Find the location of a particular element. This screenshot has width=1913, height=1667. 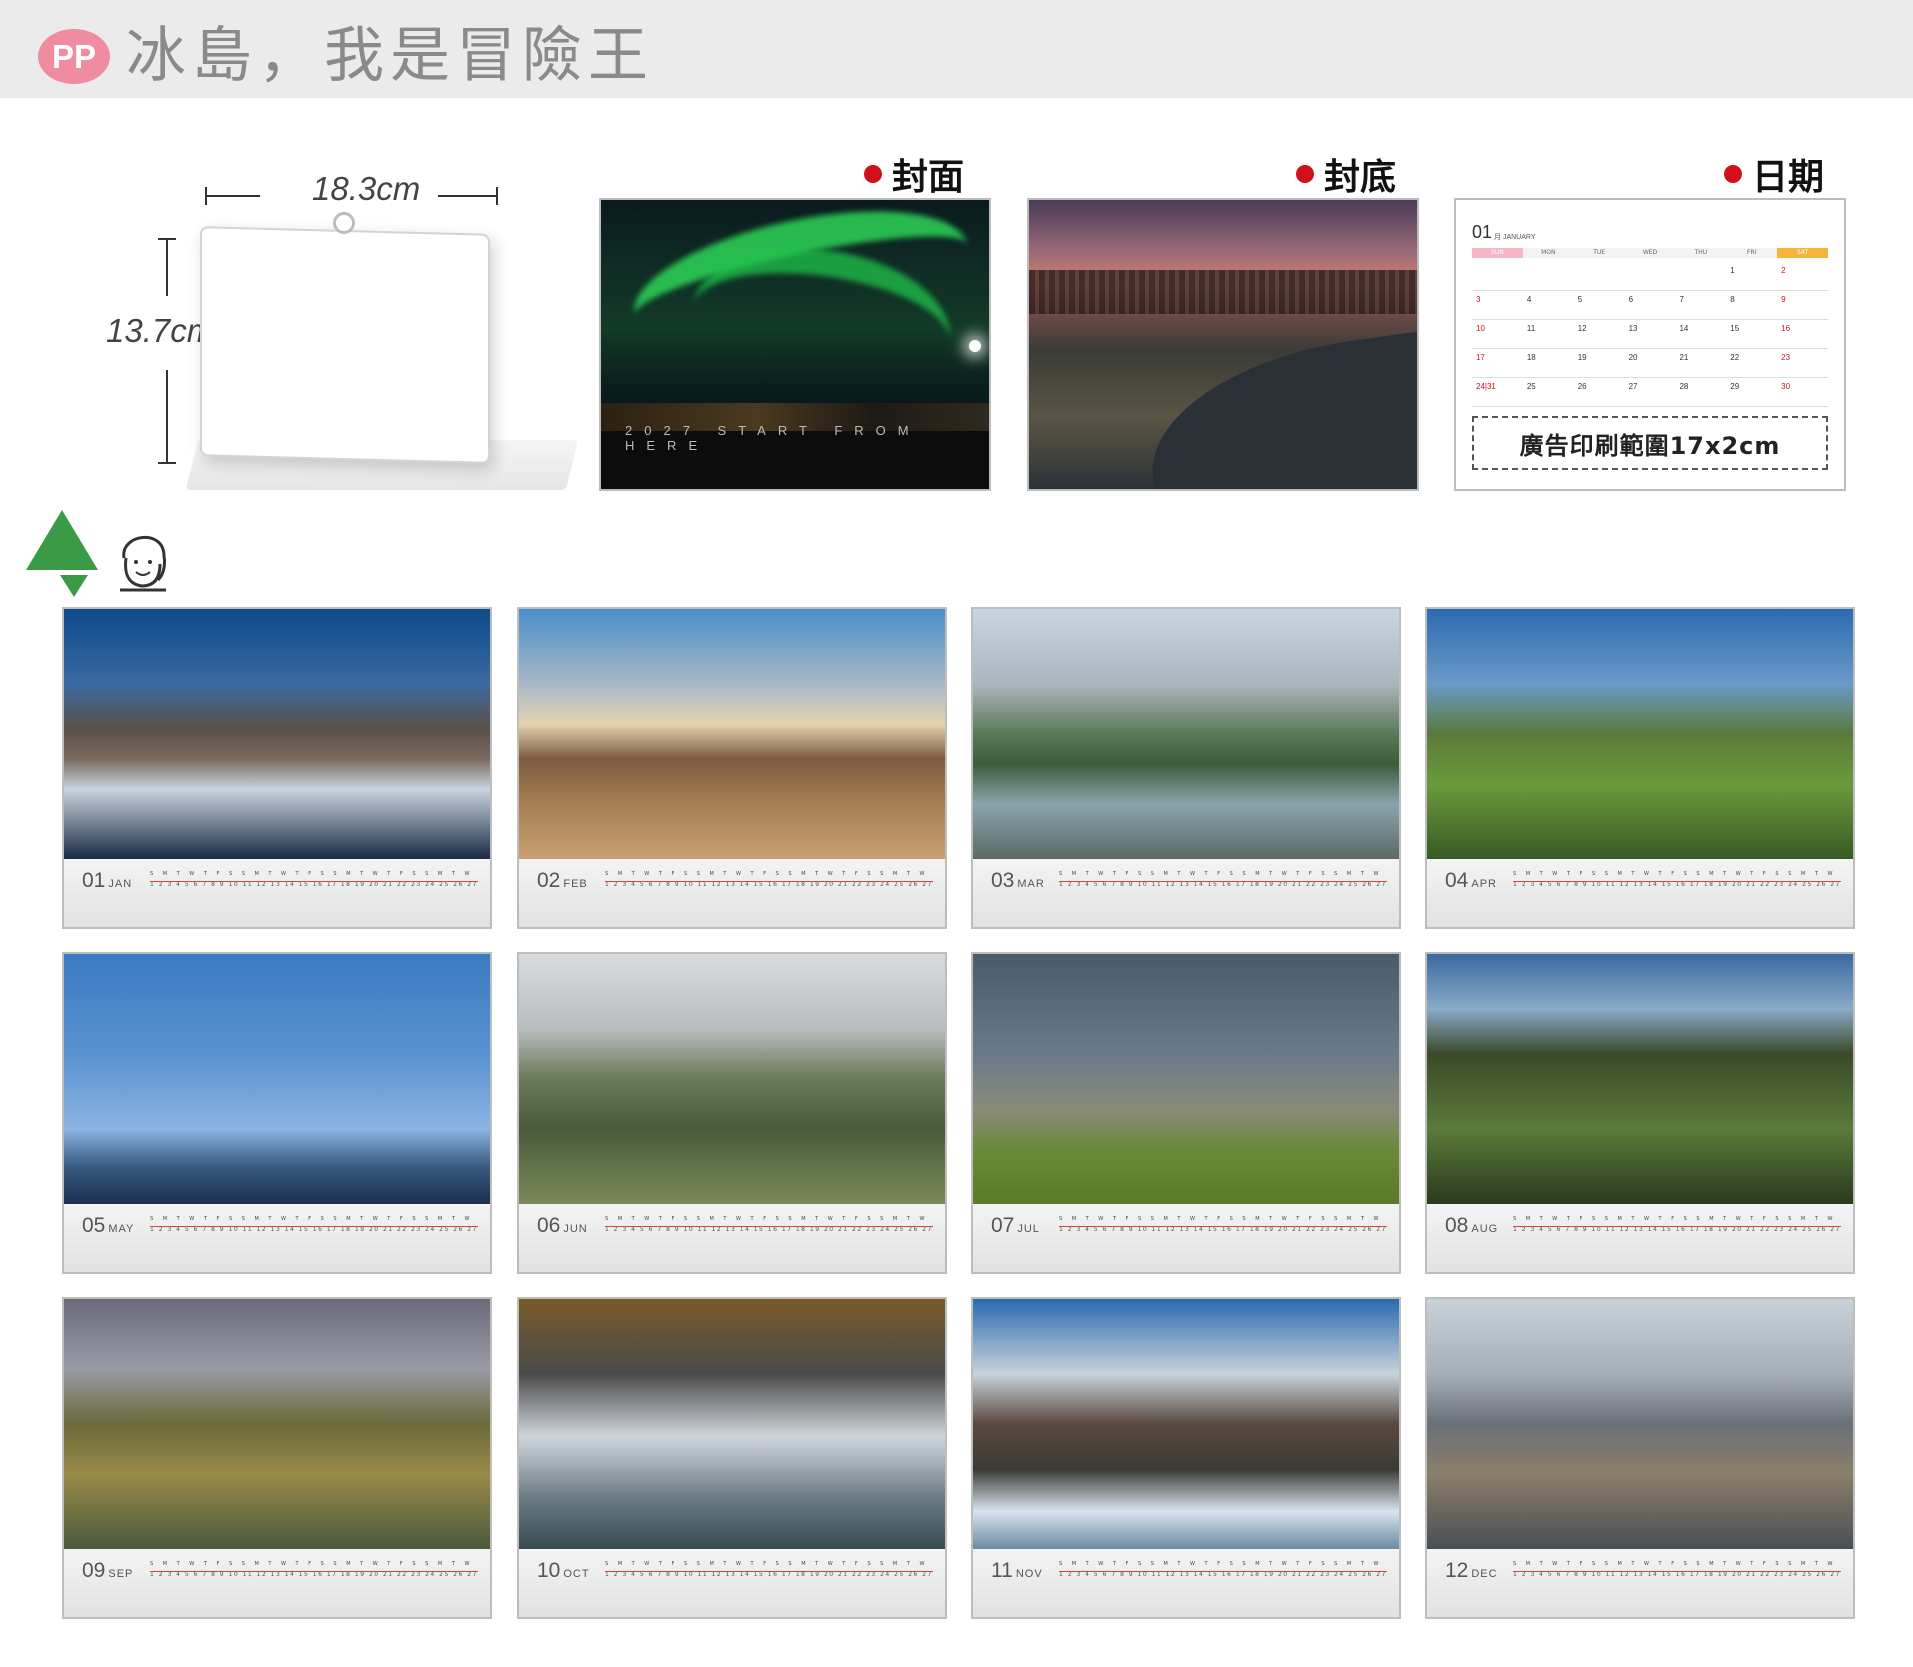

weekday-sat: SAT is located at coordinates (1803, 253).